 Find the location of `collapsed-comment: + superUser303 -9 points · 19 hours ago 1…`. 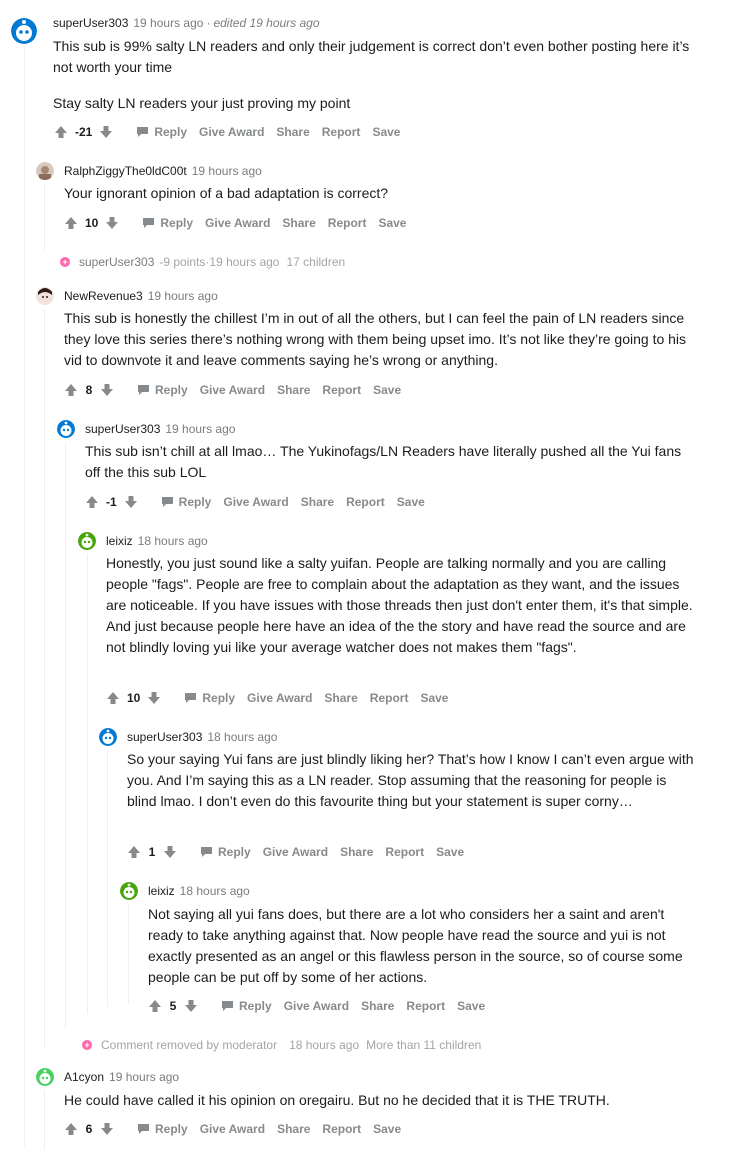

collapsed-comment: + superUser303 -9 points · 19 hours ago 1… is located at coordinates (202, 262).